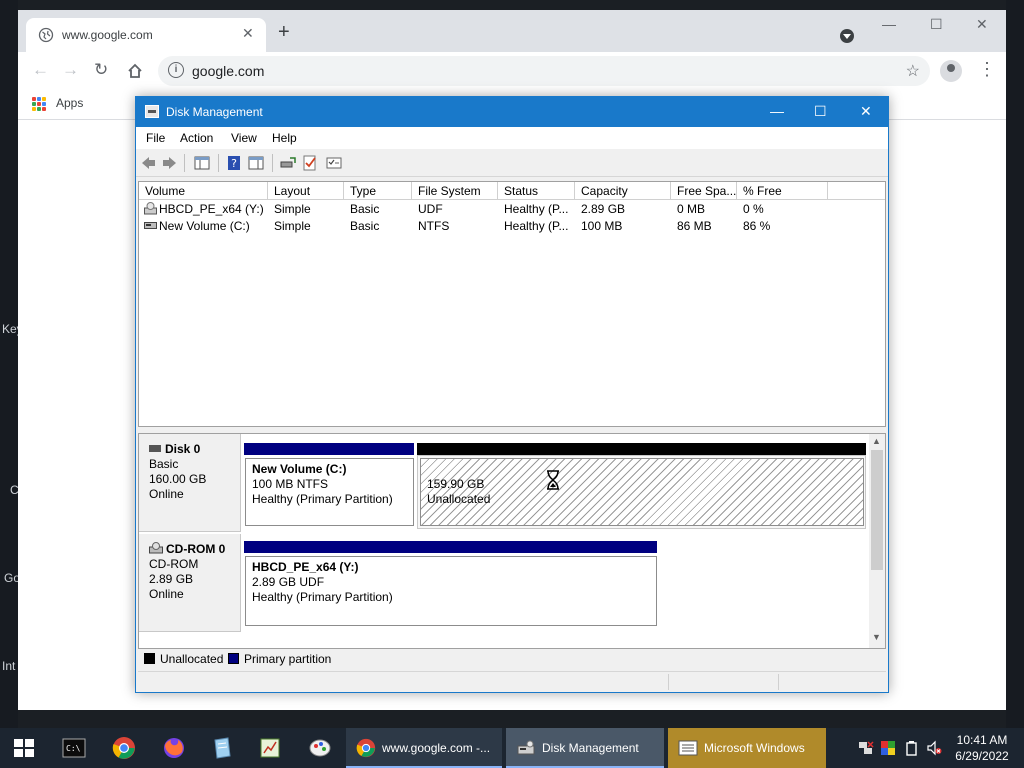 The height and width of the screenshot is (768, 1024). Describe the element at coordinates (602, 226) in the screenshot. I see `cell-capacity: 100 MB` at that location.